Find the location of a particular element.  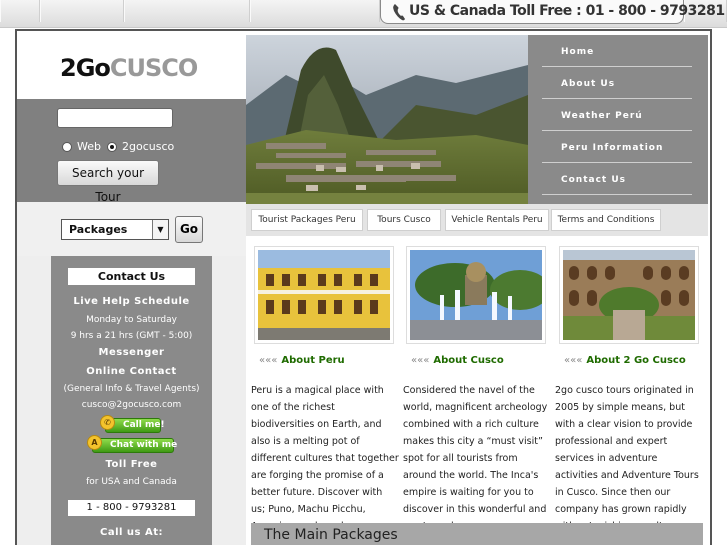

schedule-days: Monday to Saturday is located at coordinates (131, 320).